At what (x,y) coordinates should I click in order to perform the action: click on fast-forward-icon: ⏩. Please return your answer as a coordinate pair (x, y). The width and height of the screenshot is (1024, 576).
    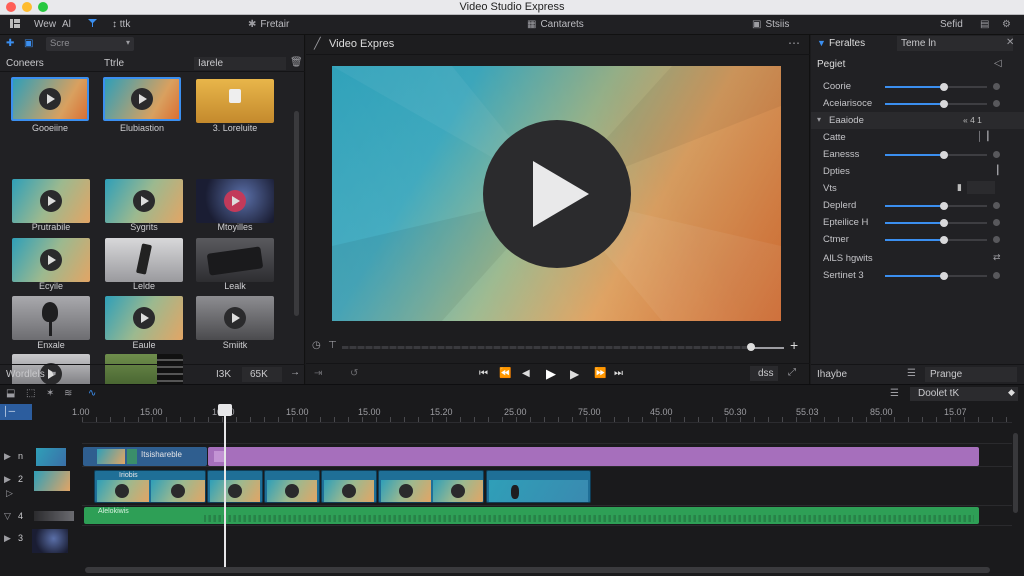
    Looking at the image, I should click on (600, 373).